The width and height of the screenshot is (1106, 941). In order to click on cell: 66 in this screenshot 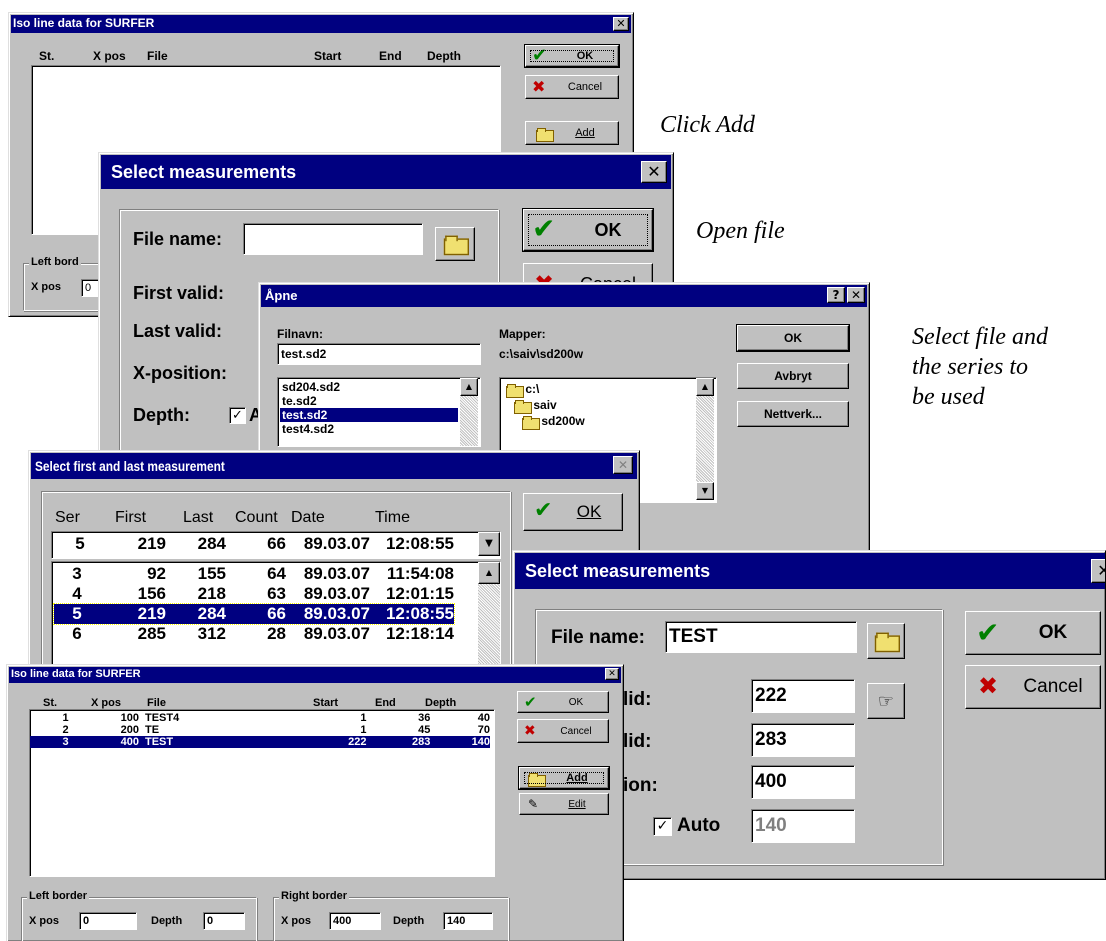, I will do `click(276, 543)`.